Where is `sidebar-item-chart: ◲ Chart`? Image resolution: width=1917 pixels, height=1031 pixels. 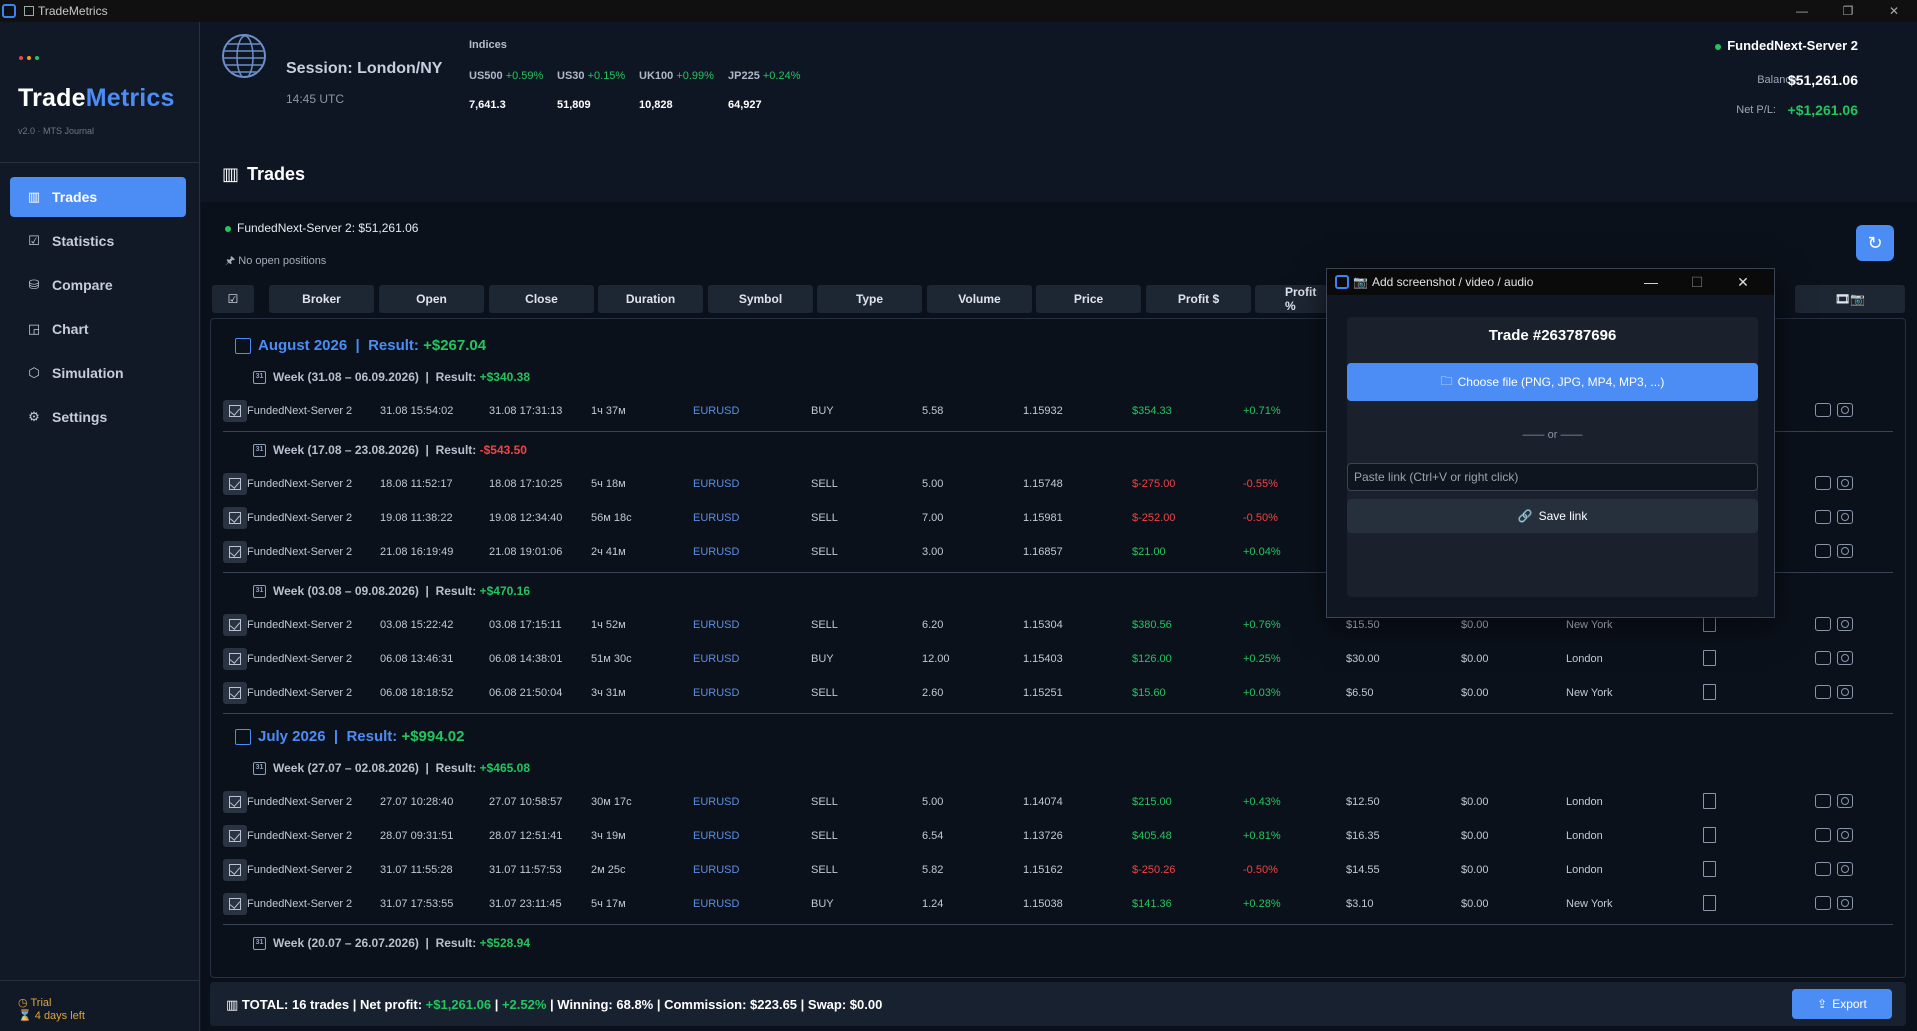 sidebar-item-chart: ◲ Chart is located at coordinates (98, 329).